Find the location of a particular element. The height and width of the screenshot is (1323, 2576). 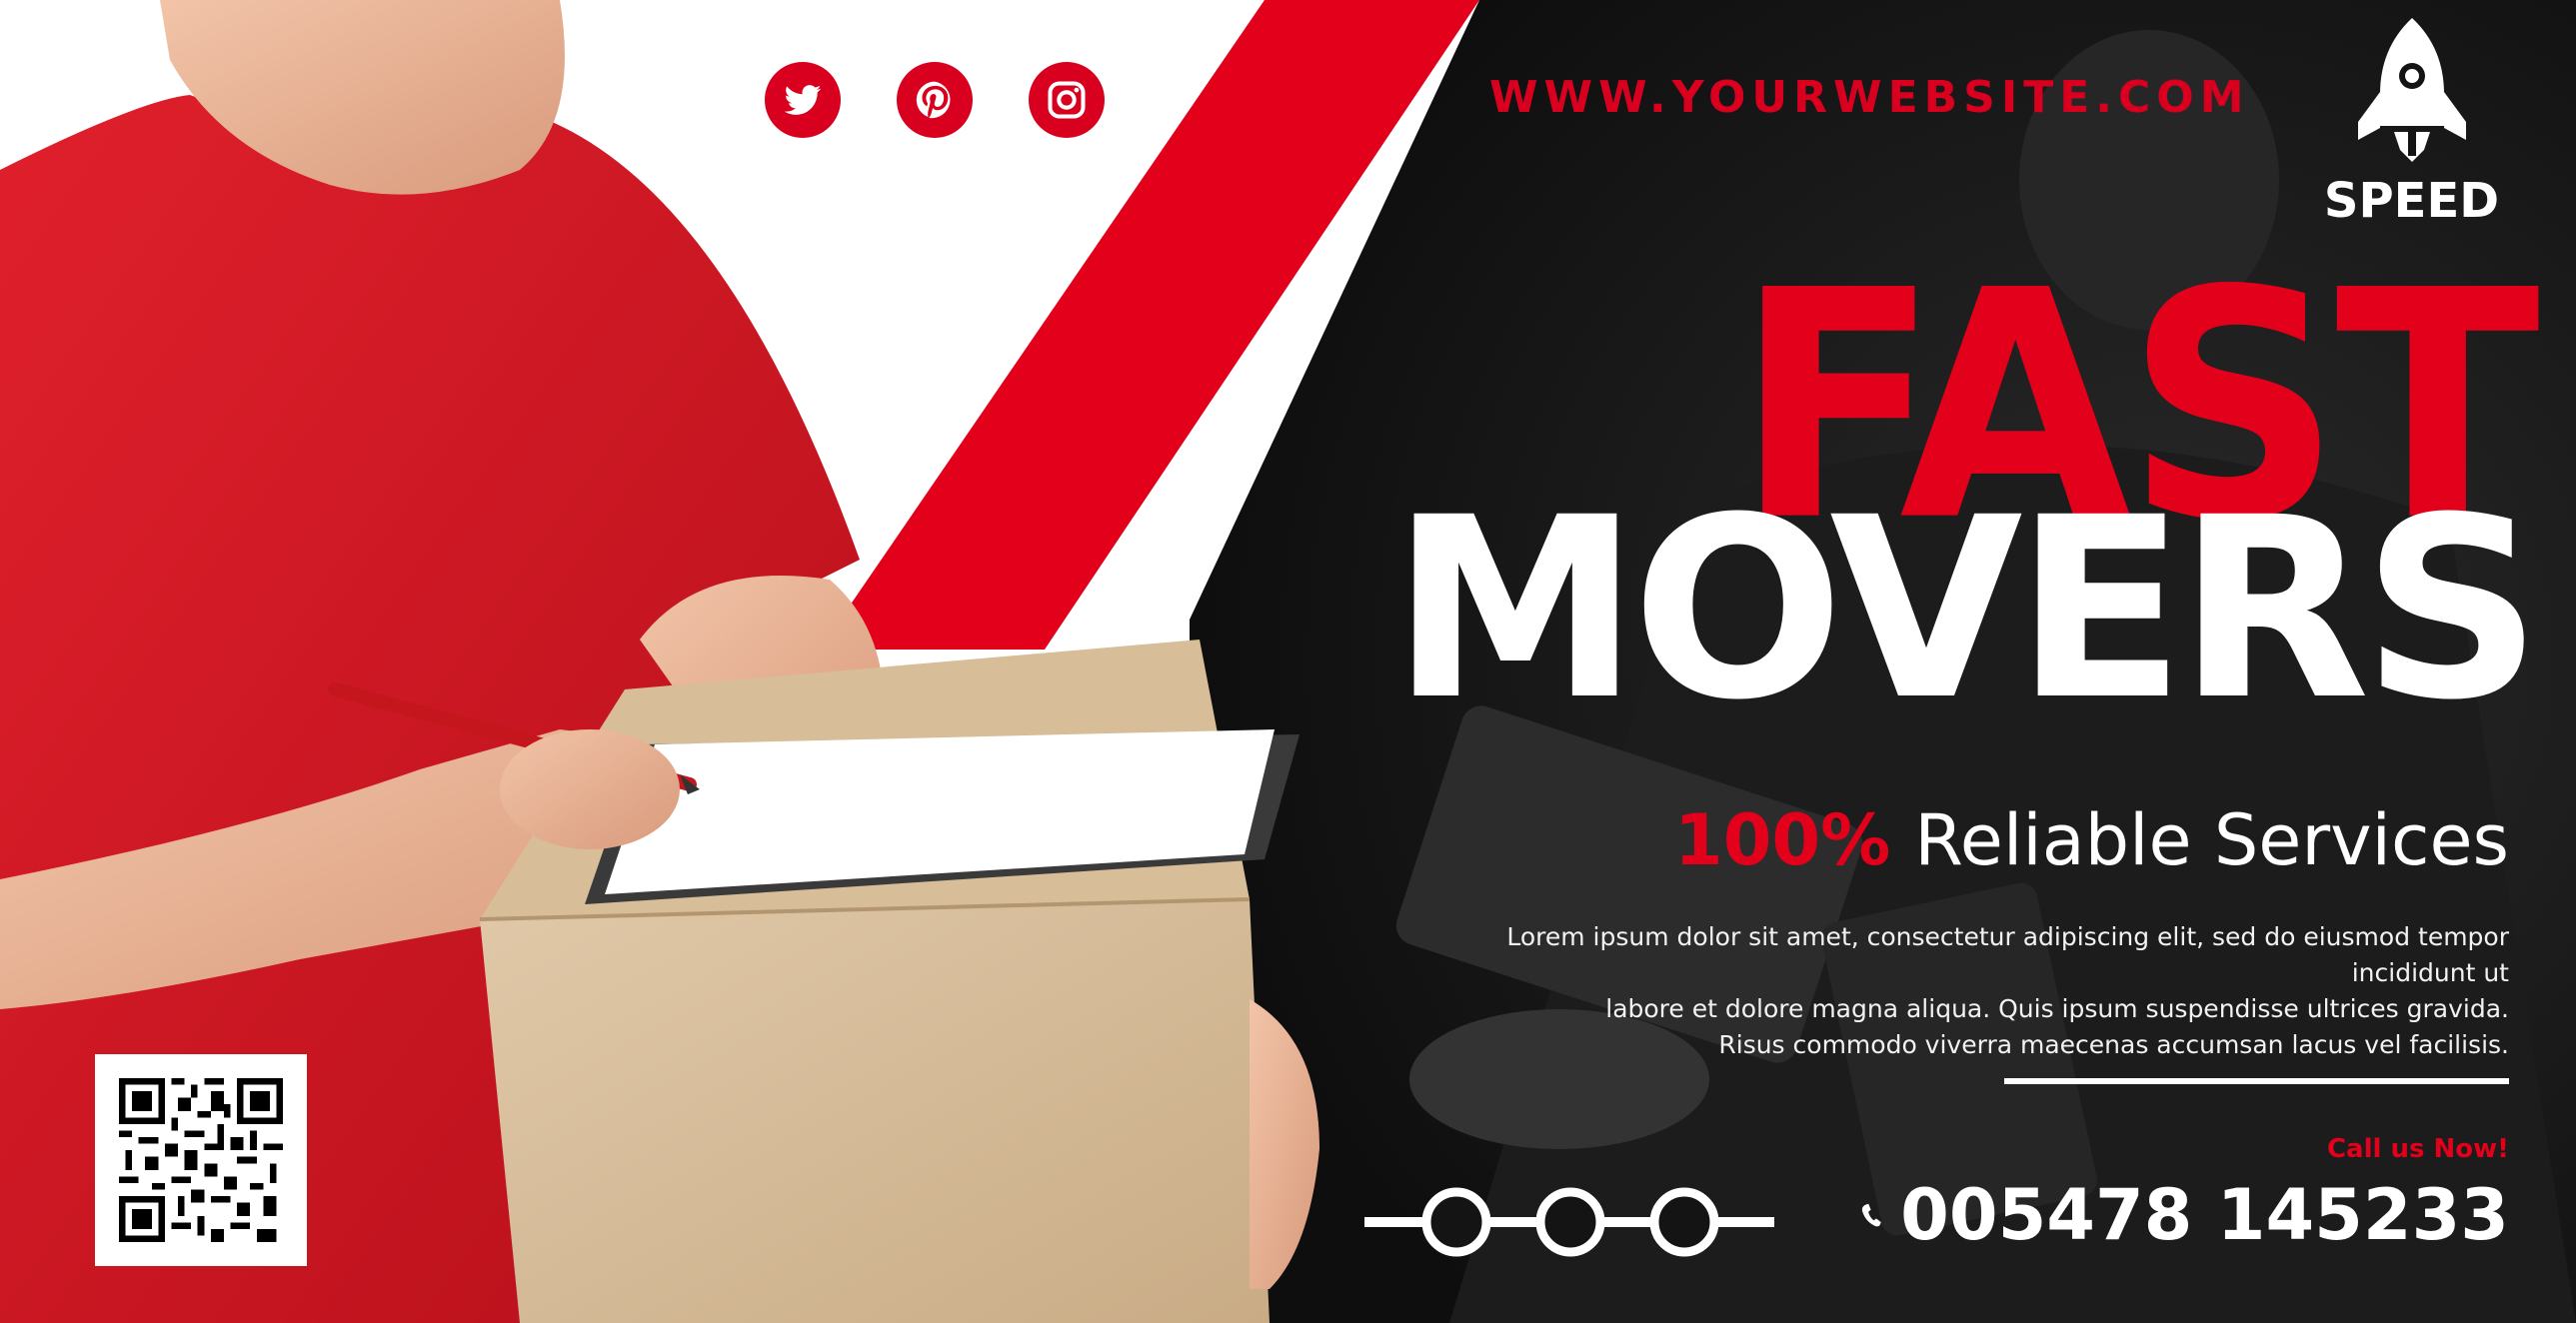

speed-label: SPEED is located at coordinates (2411, 201).